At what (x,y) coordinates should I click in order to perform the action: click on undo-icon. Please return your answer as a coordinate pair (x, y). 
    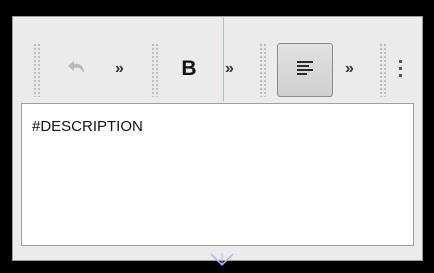
    Looking at the image, I should click on (77, 69).